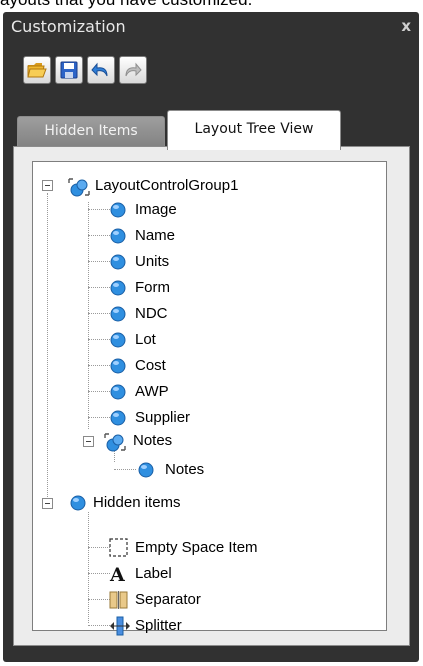  I want to click on save-icon, so click(69, 70).